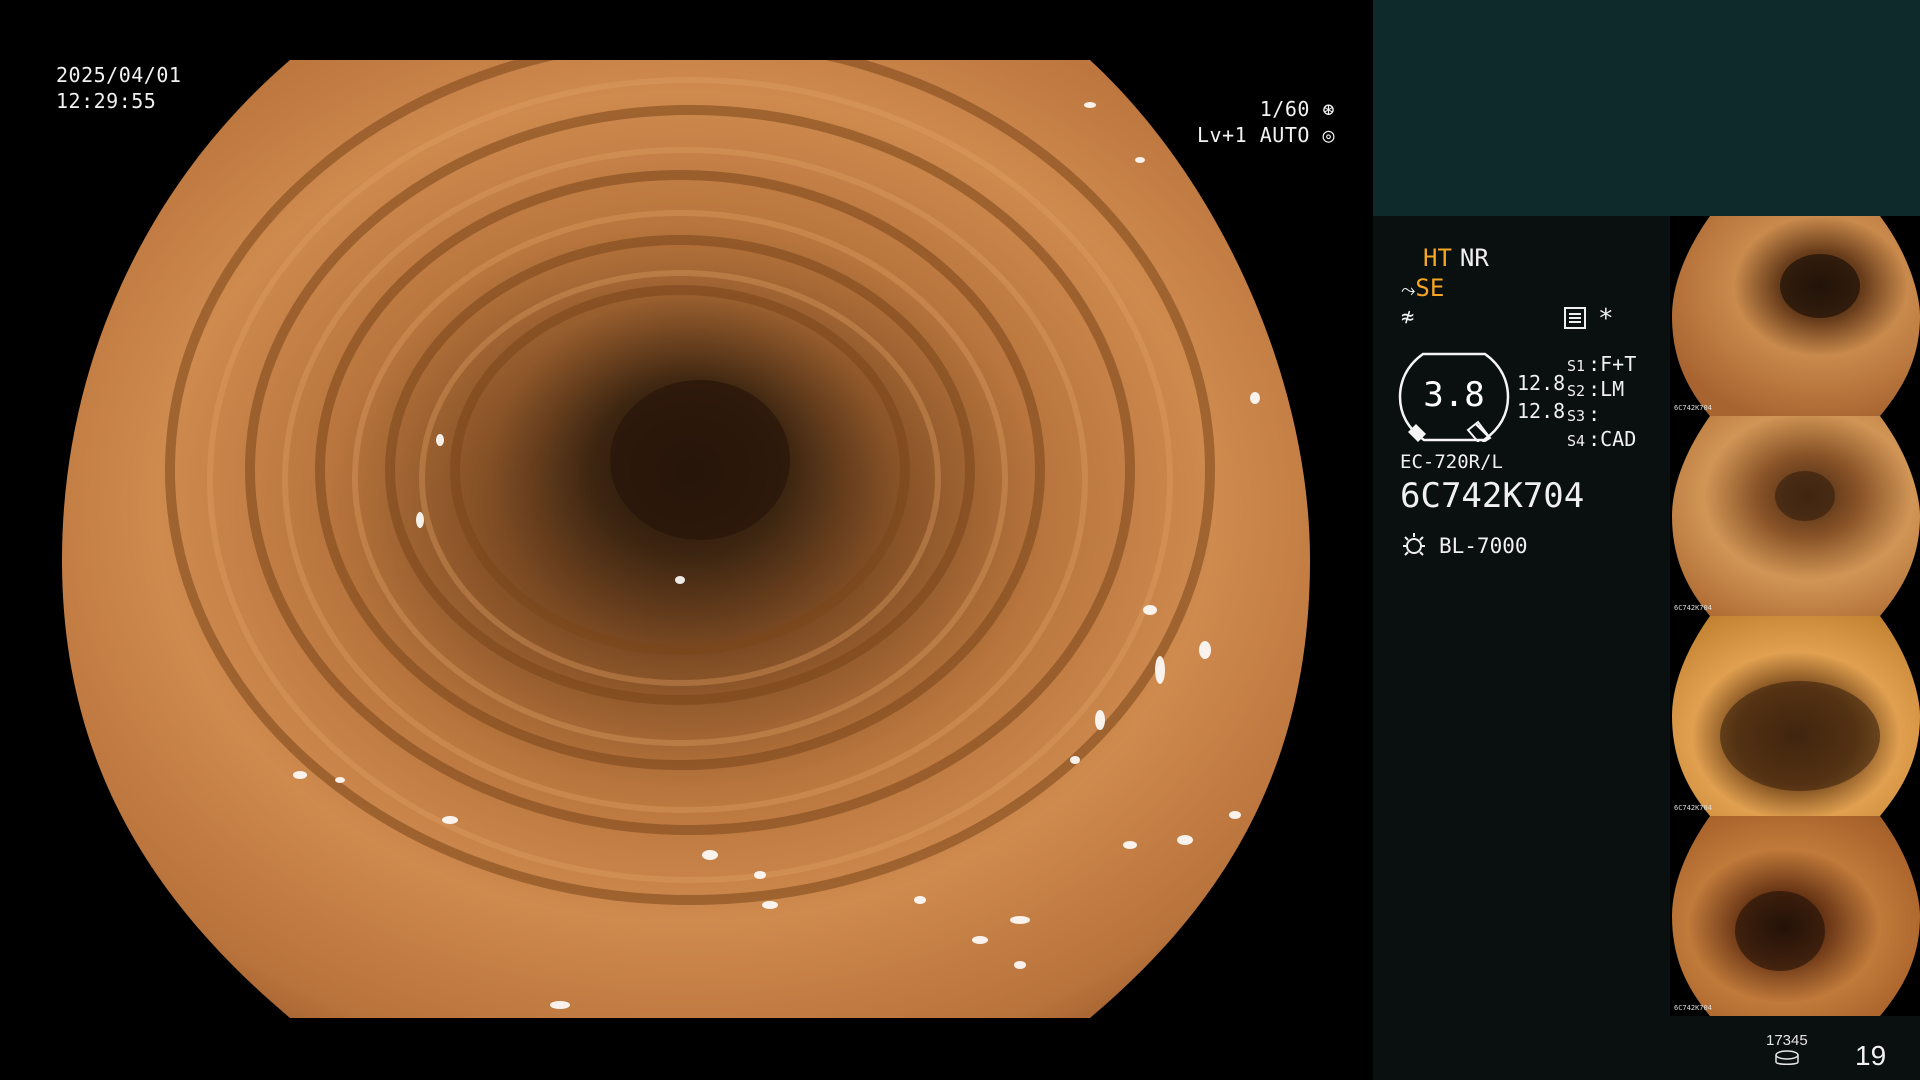 The width and height of the screenshot is (1920, 1080). What do you see at coordinates (1266, 122) in the screenshot?
I see `exposure-readout: 1/60 ⊛ Lv+1 AUTO ◎` at bounding box center [1266, 122].